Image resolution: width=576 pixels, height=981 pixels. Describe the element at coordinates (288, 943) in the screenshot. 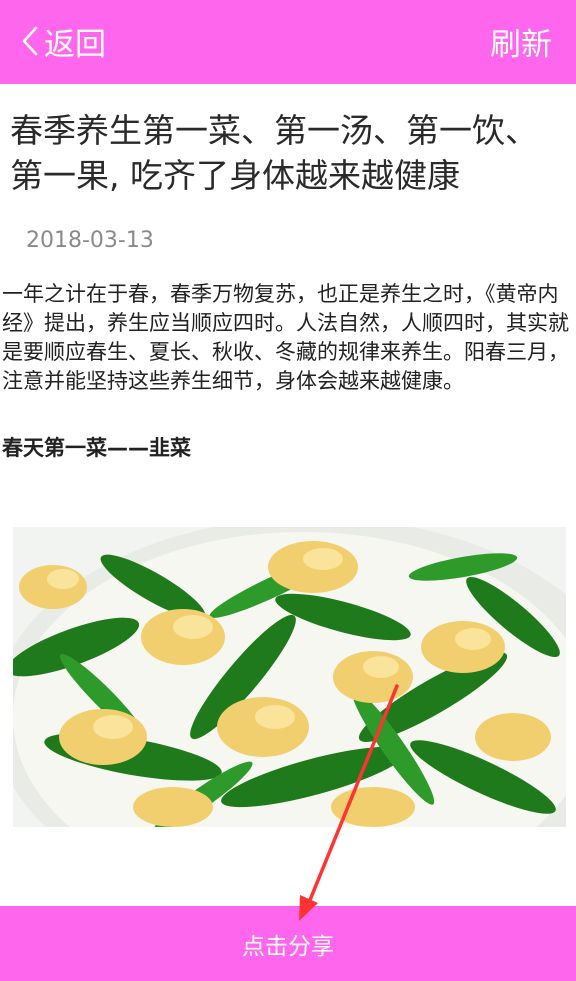

I see `share-button: 点击分享` at that location.